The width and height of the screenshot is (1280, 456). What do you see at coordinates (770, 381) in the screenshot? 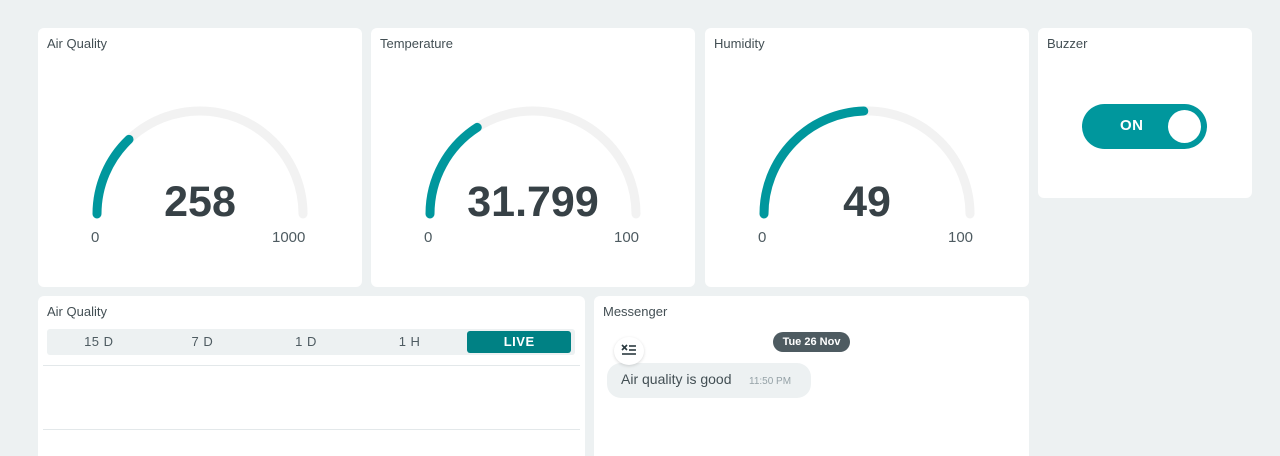
I see `message-time: 11:50 PM` at bounding box center [770, 381].